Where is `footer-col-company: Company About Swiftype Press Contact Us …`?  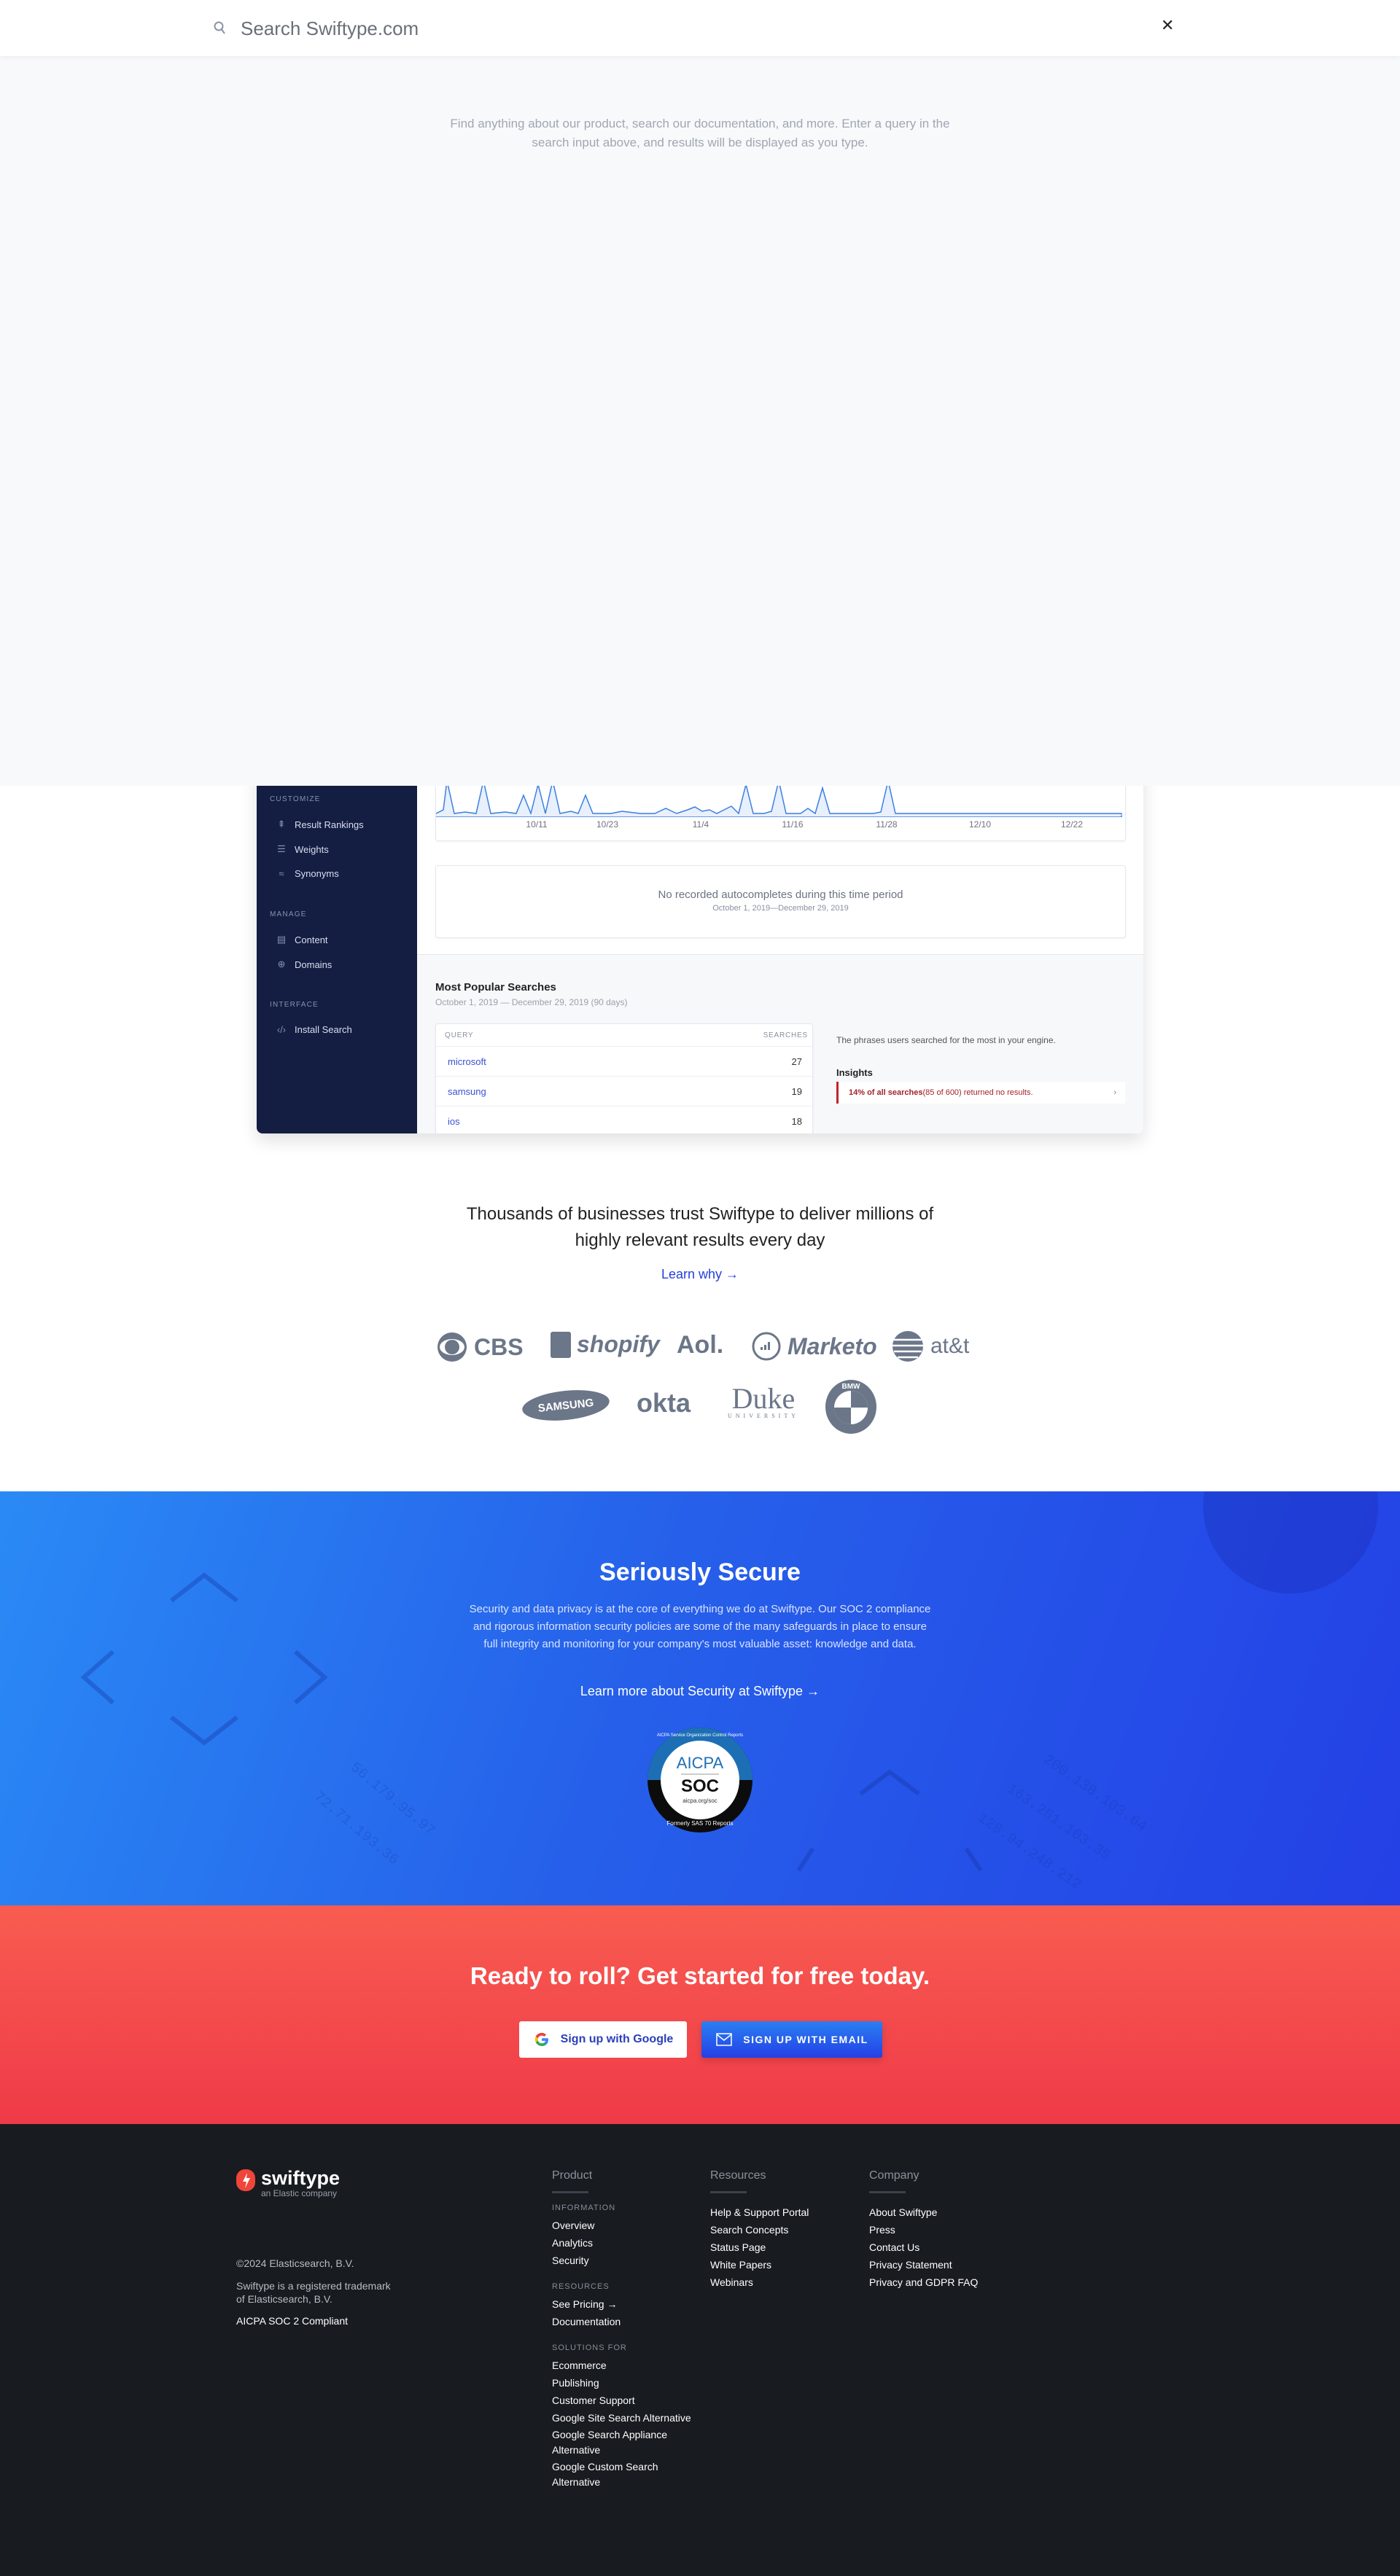 footer-col-company: Company About Swiftype Press Contact Us … is located at coordinates (942, 2230).